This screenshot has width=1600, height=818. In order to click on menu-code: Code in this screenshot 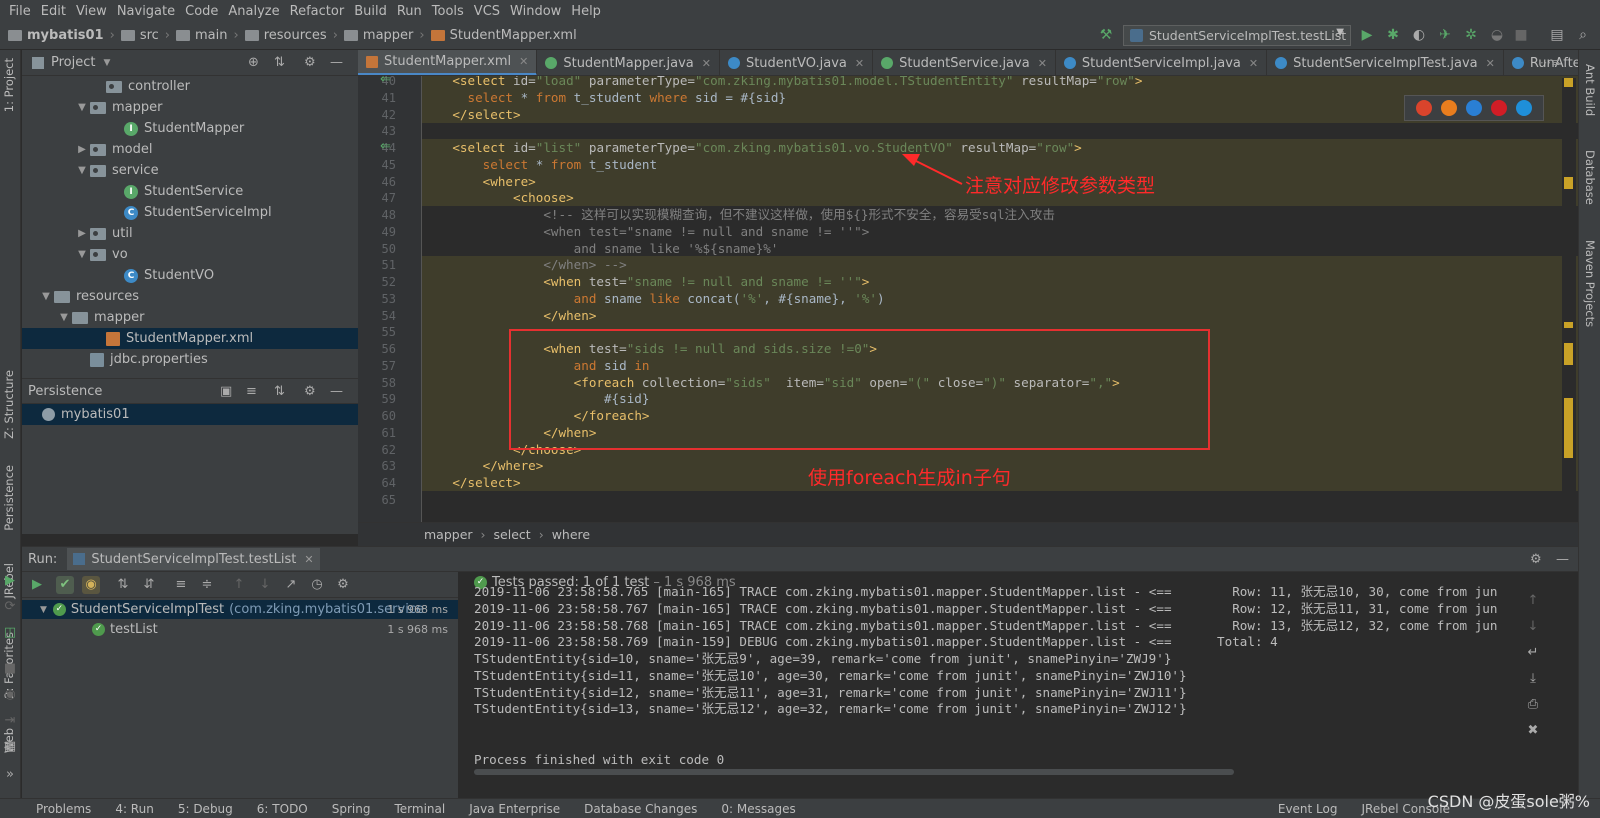, I will do `click(201, 11)`.